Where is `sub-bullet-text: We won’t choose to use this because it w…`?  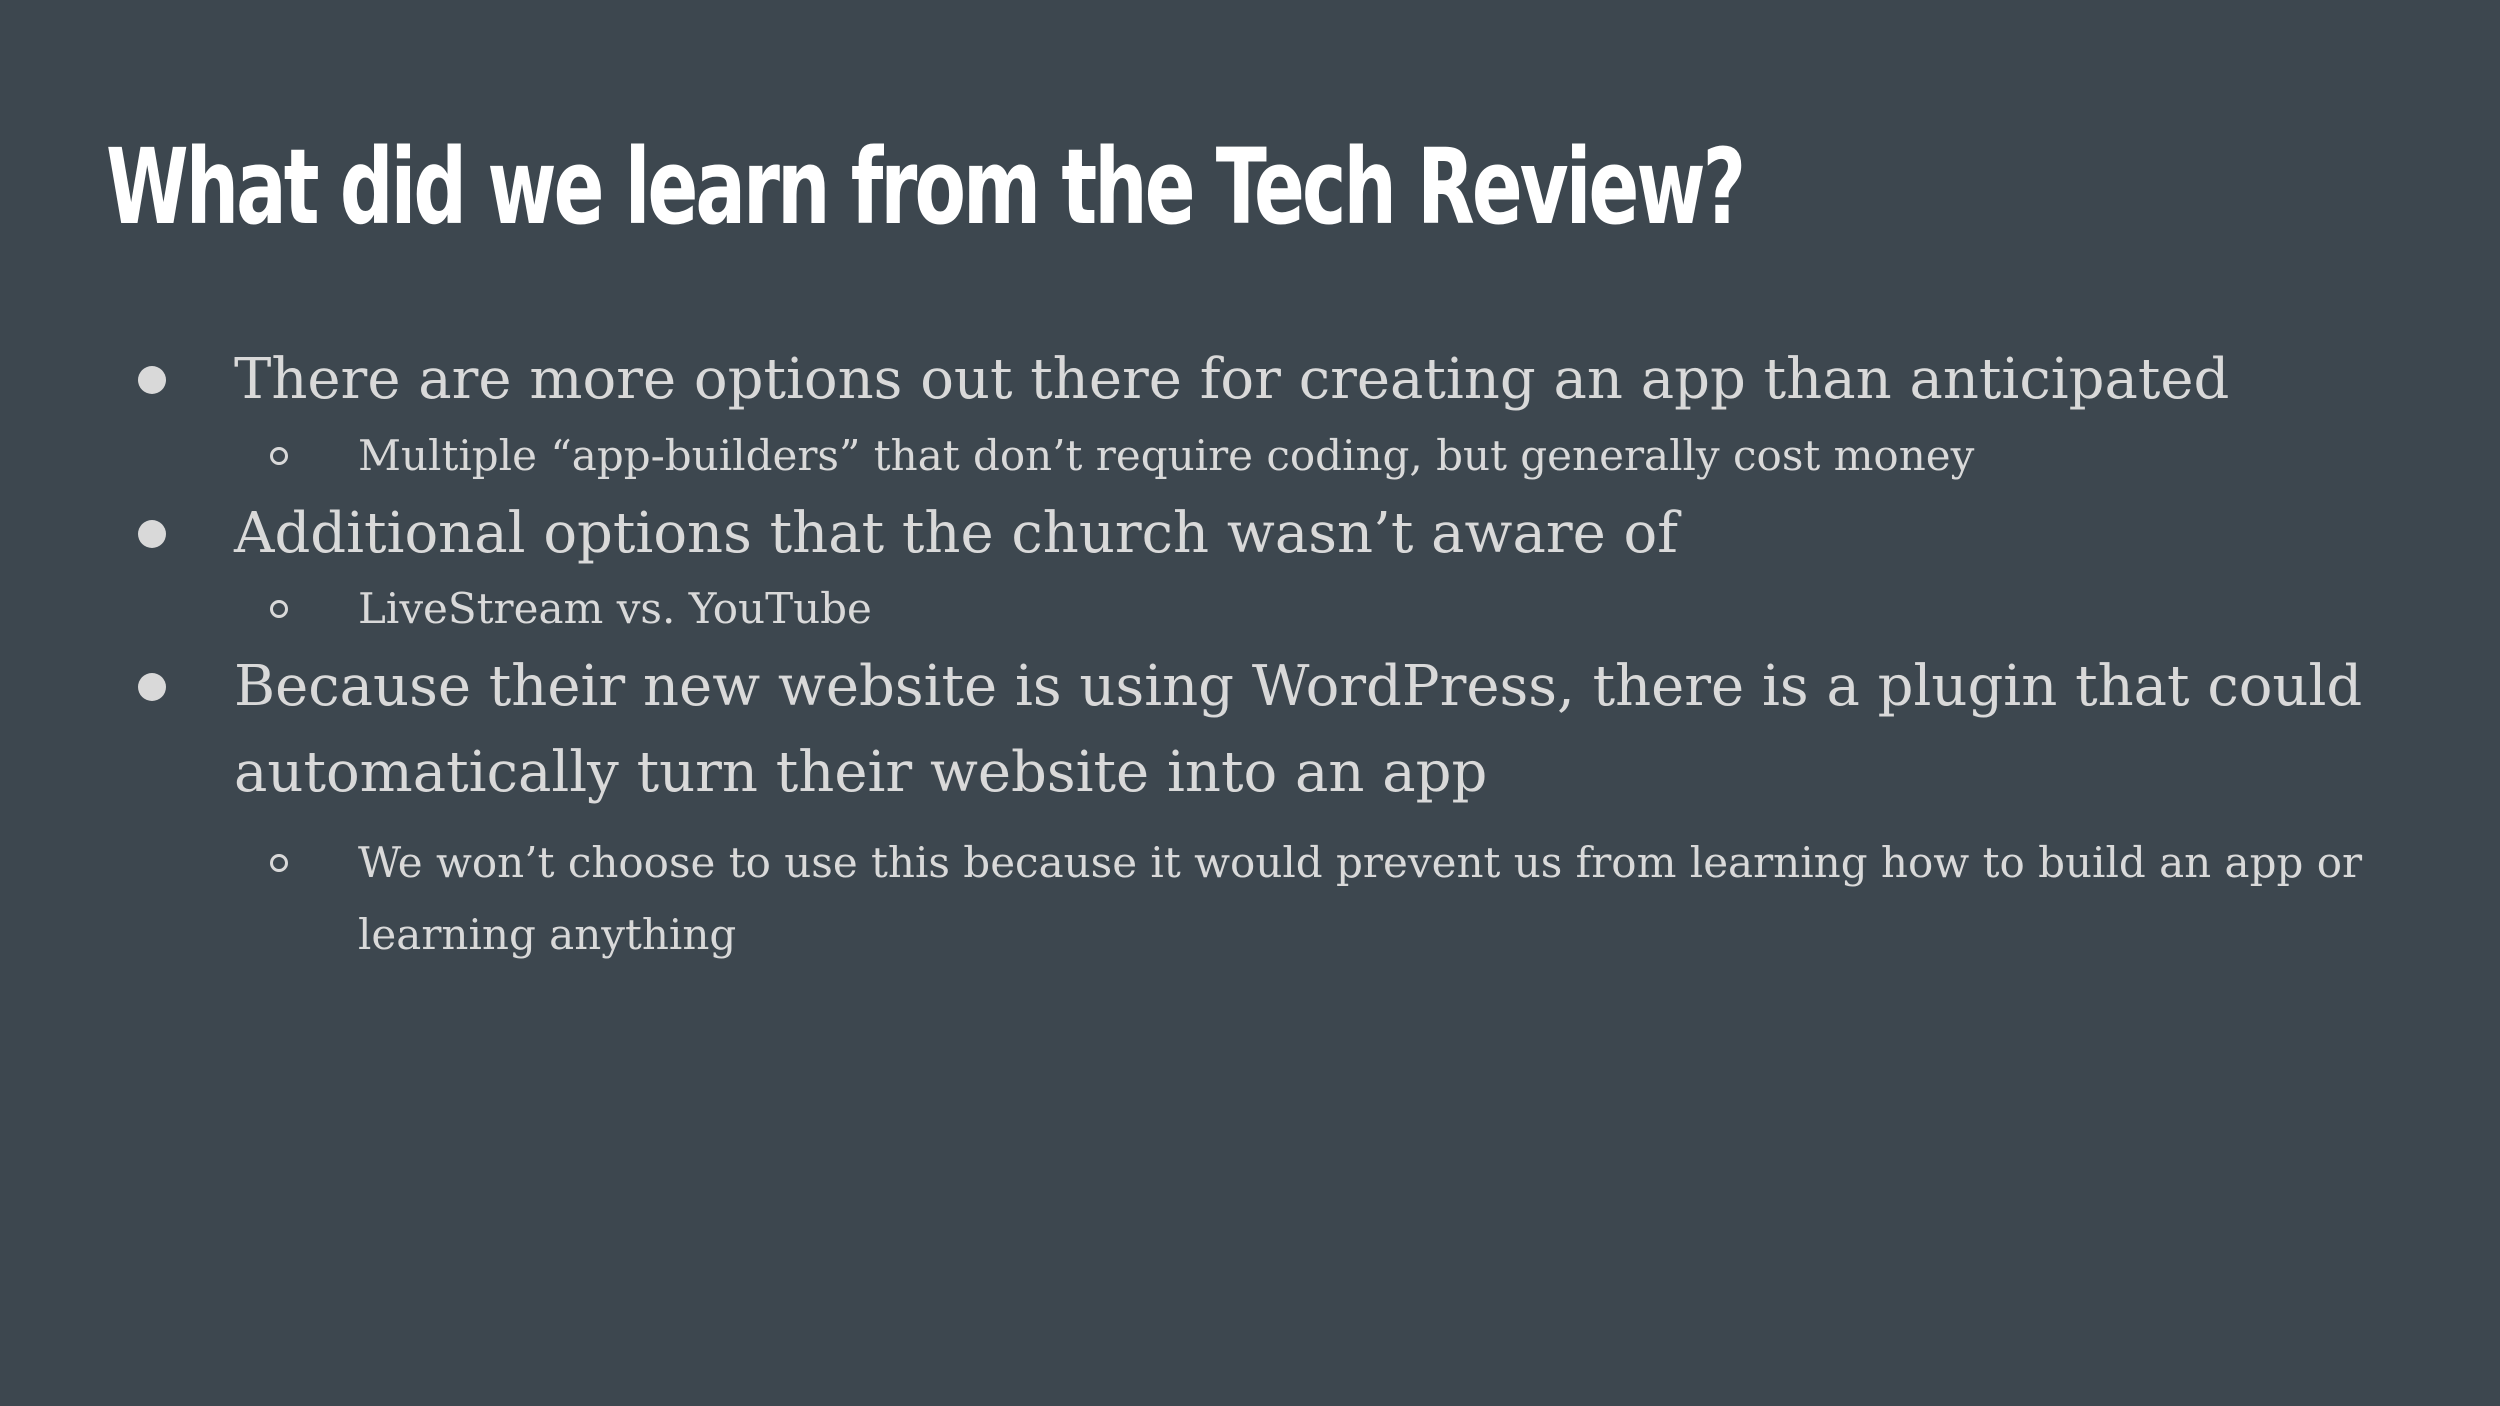
sub-bullet-text: We won’t choose to use this because it w… is located at coordinates (1360, 862).